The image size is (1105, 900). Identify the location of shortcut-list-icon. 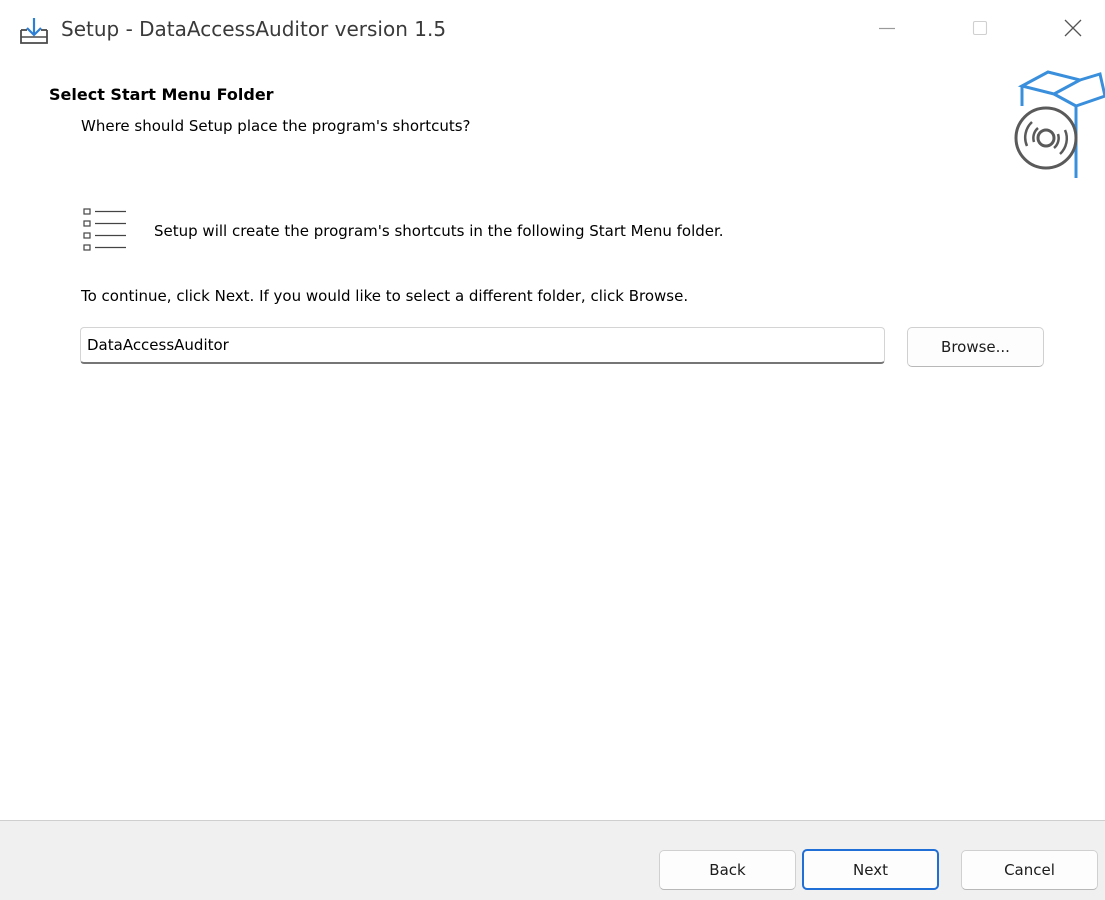
(105, 230).